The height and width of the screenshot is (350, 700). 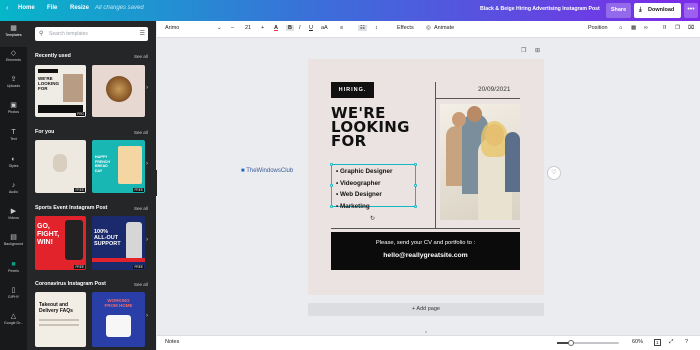 I want to click on add-page-icon: ⊞, so click(x=537, y=50).